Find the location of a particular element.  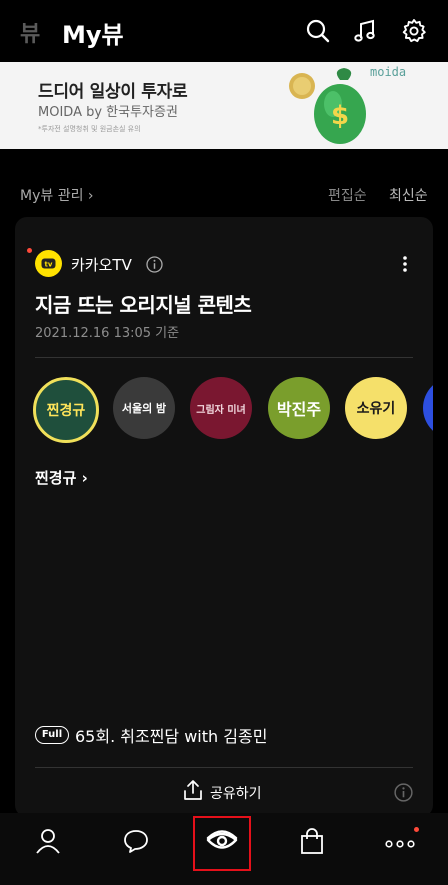

channel-name: 카카오TV is located at coordinates (101, 264).